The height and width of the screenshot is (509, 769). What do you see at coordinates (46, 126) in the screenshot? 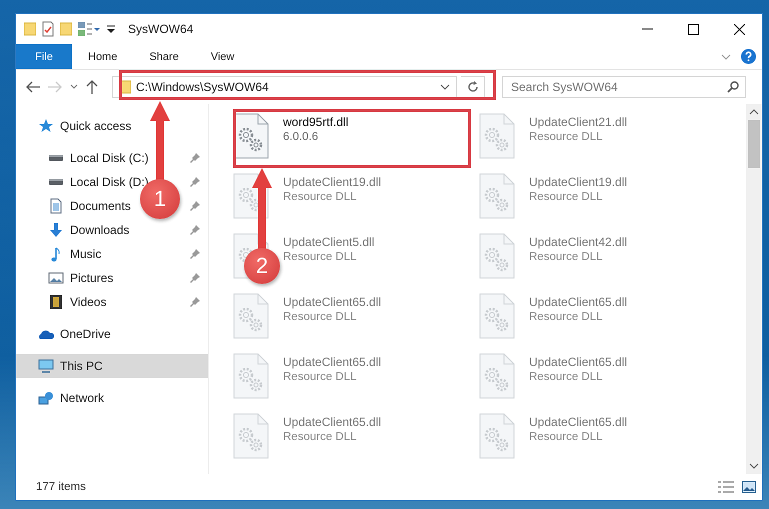
I see `star-icon` at bounding box center [46, 126].